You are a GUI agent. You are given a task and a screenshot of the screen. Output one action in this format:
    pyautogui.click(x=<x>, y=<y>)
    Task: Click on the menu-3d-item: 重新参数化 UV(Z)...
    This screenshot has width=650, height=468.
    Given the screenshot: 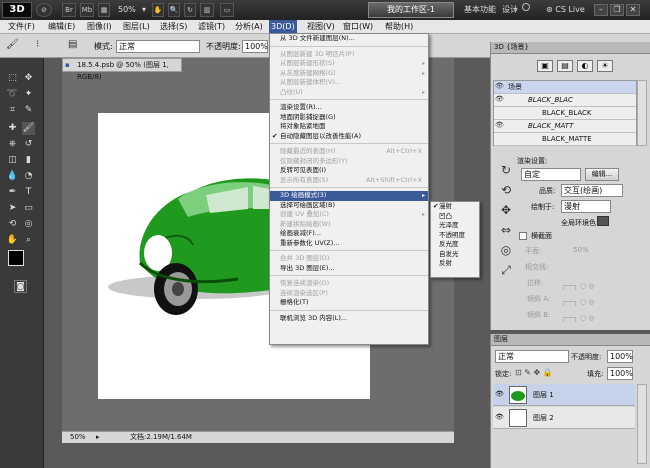 What is the action you would take?
    pyautogui.click(x=349, y=244)
    